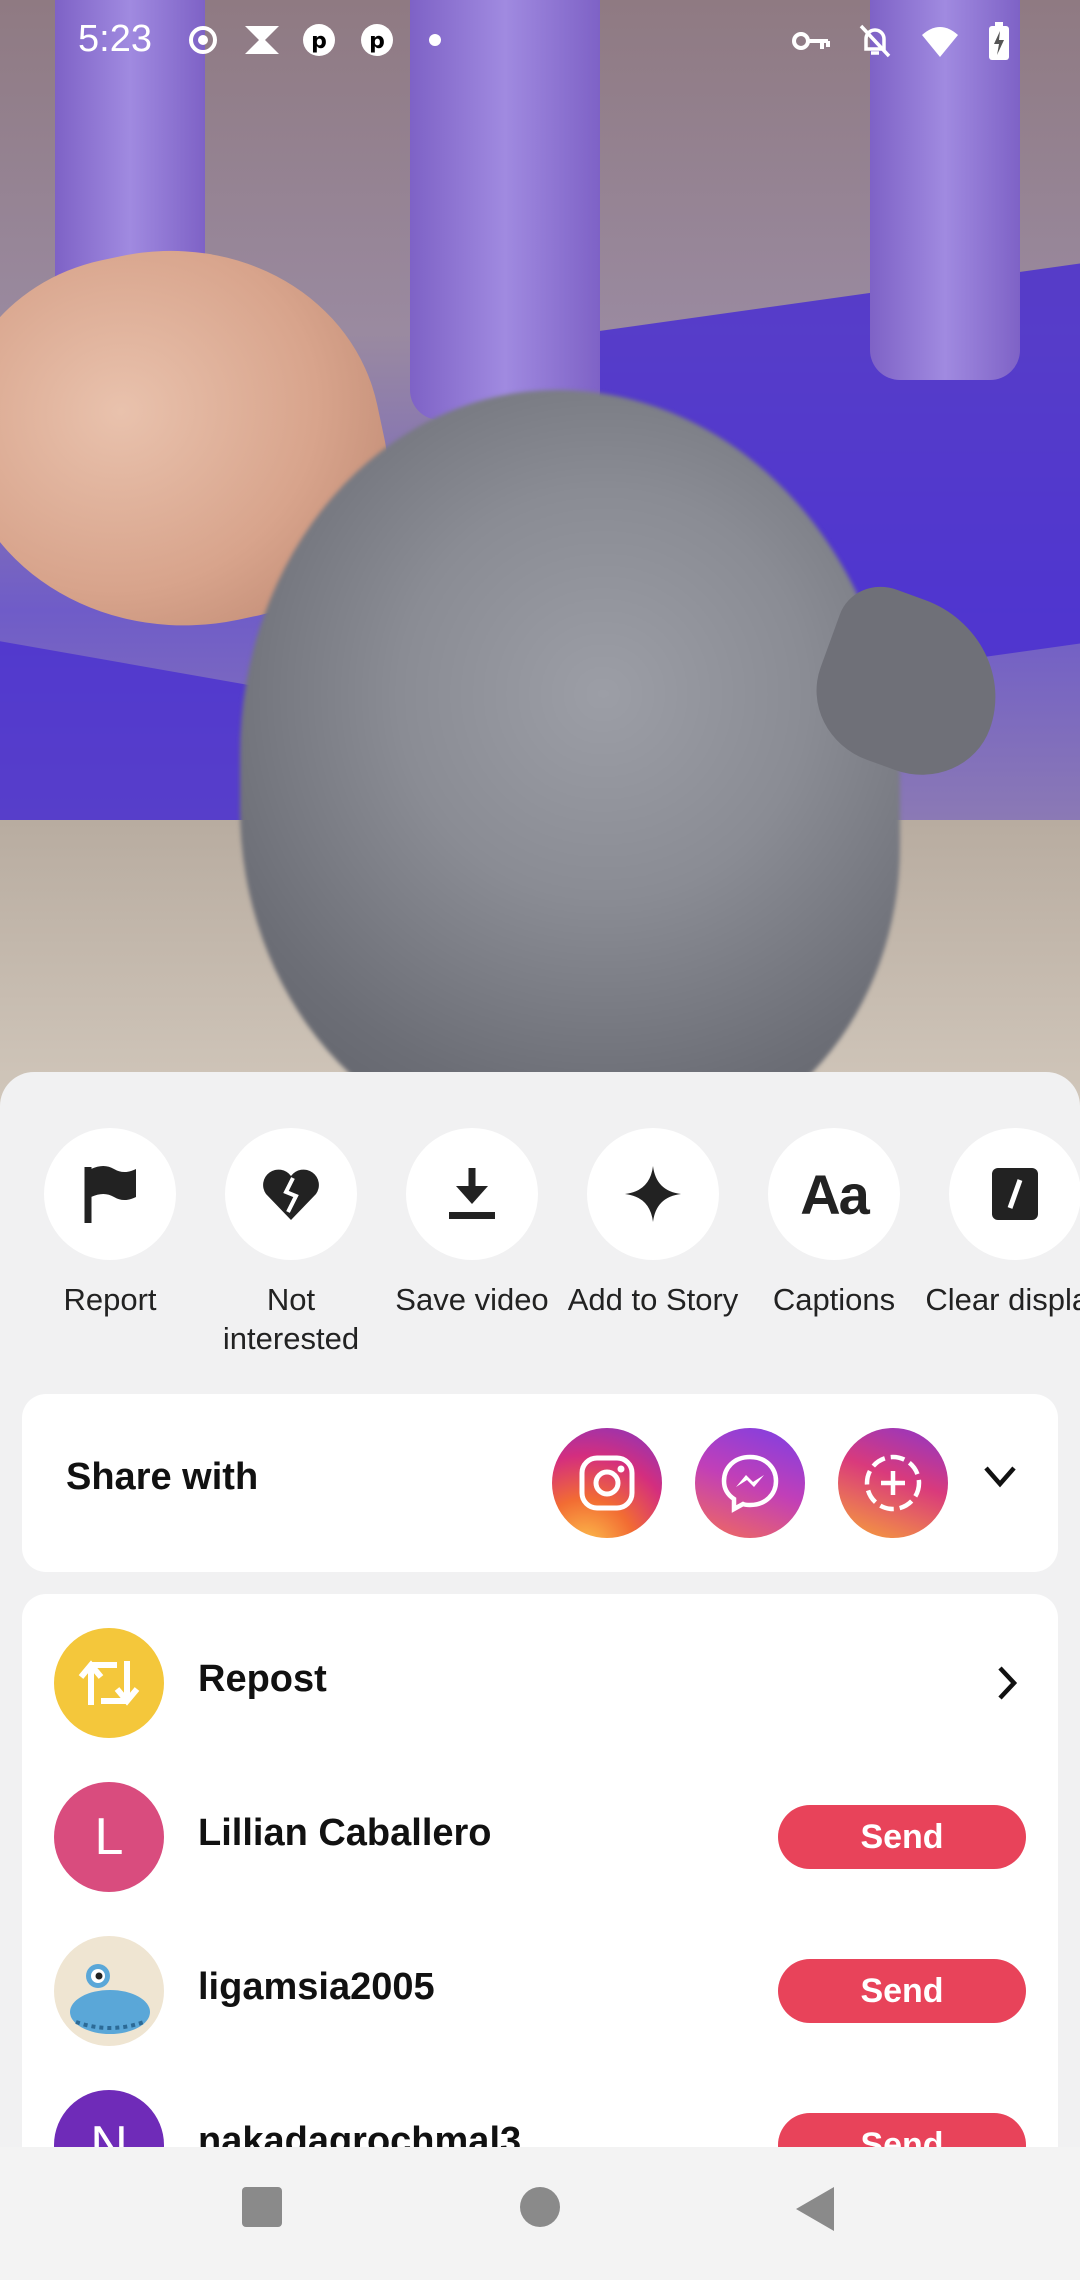 This screenshot has height=2280, width=1080. What do you see at coordinates (360, 2133) in the screenshot?
I see `contact-name: nakadagrochmal3` at bounding box center [360, 2133].